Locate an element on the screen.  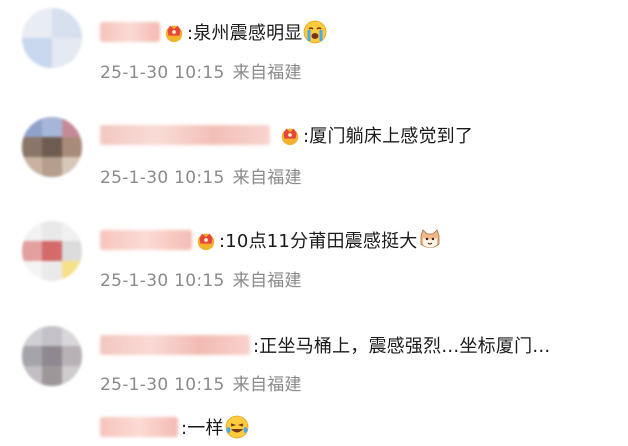
comment-text: :10点11分莆田震感挺大 is located at coordinates (318, 241).